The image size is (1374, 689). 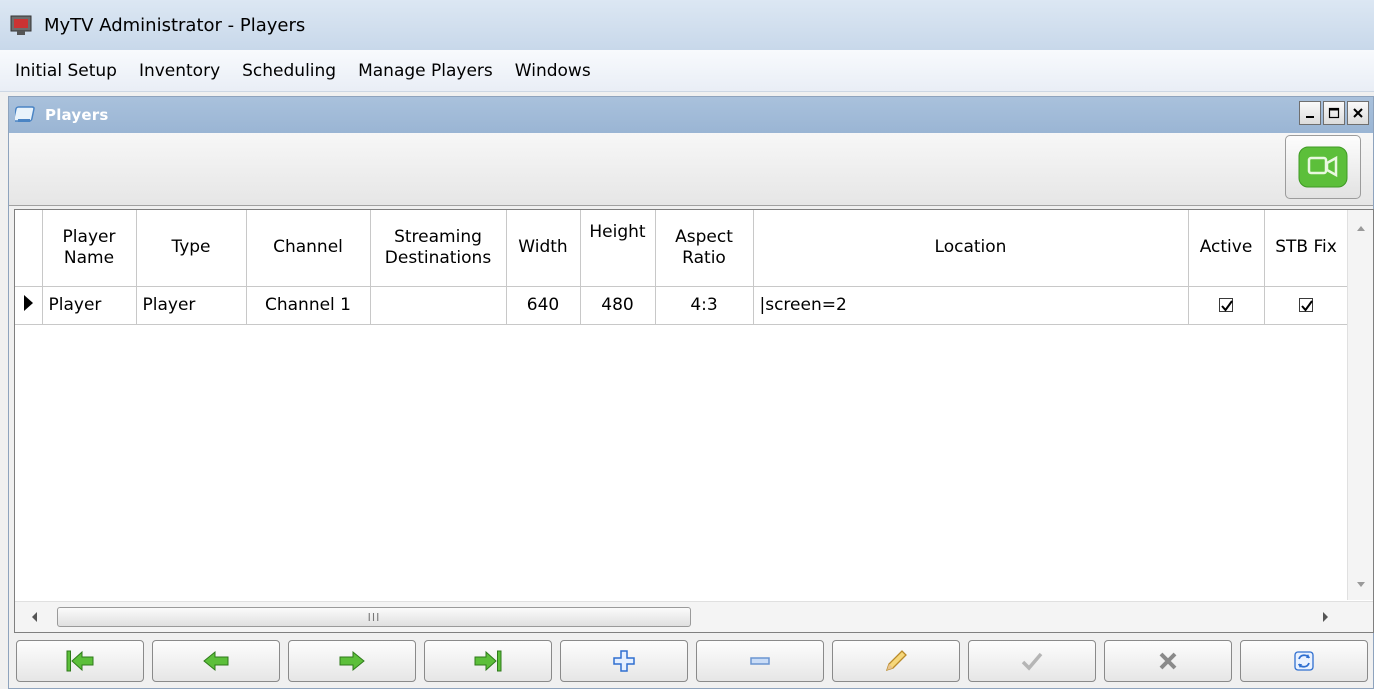 What do you see at coordinates (36, 617) in the screenshot?
I see `scroll-left-arrow-icon` at bounding box center [36, 617].